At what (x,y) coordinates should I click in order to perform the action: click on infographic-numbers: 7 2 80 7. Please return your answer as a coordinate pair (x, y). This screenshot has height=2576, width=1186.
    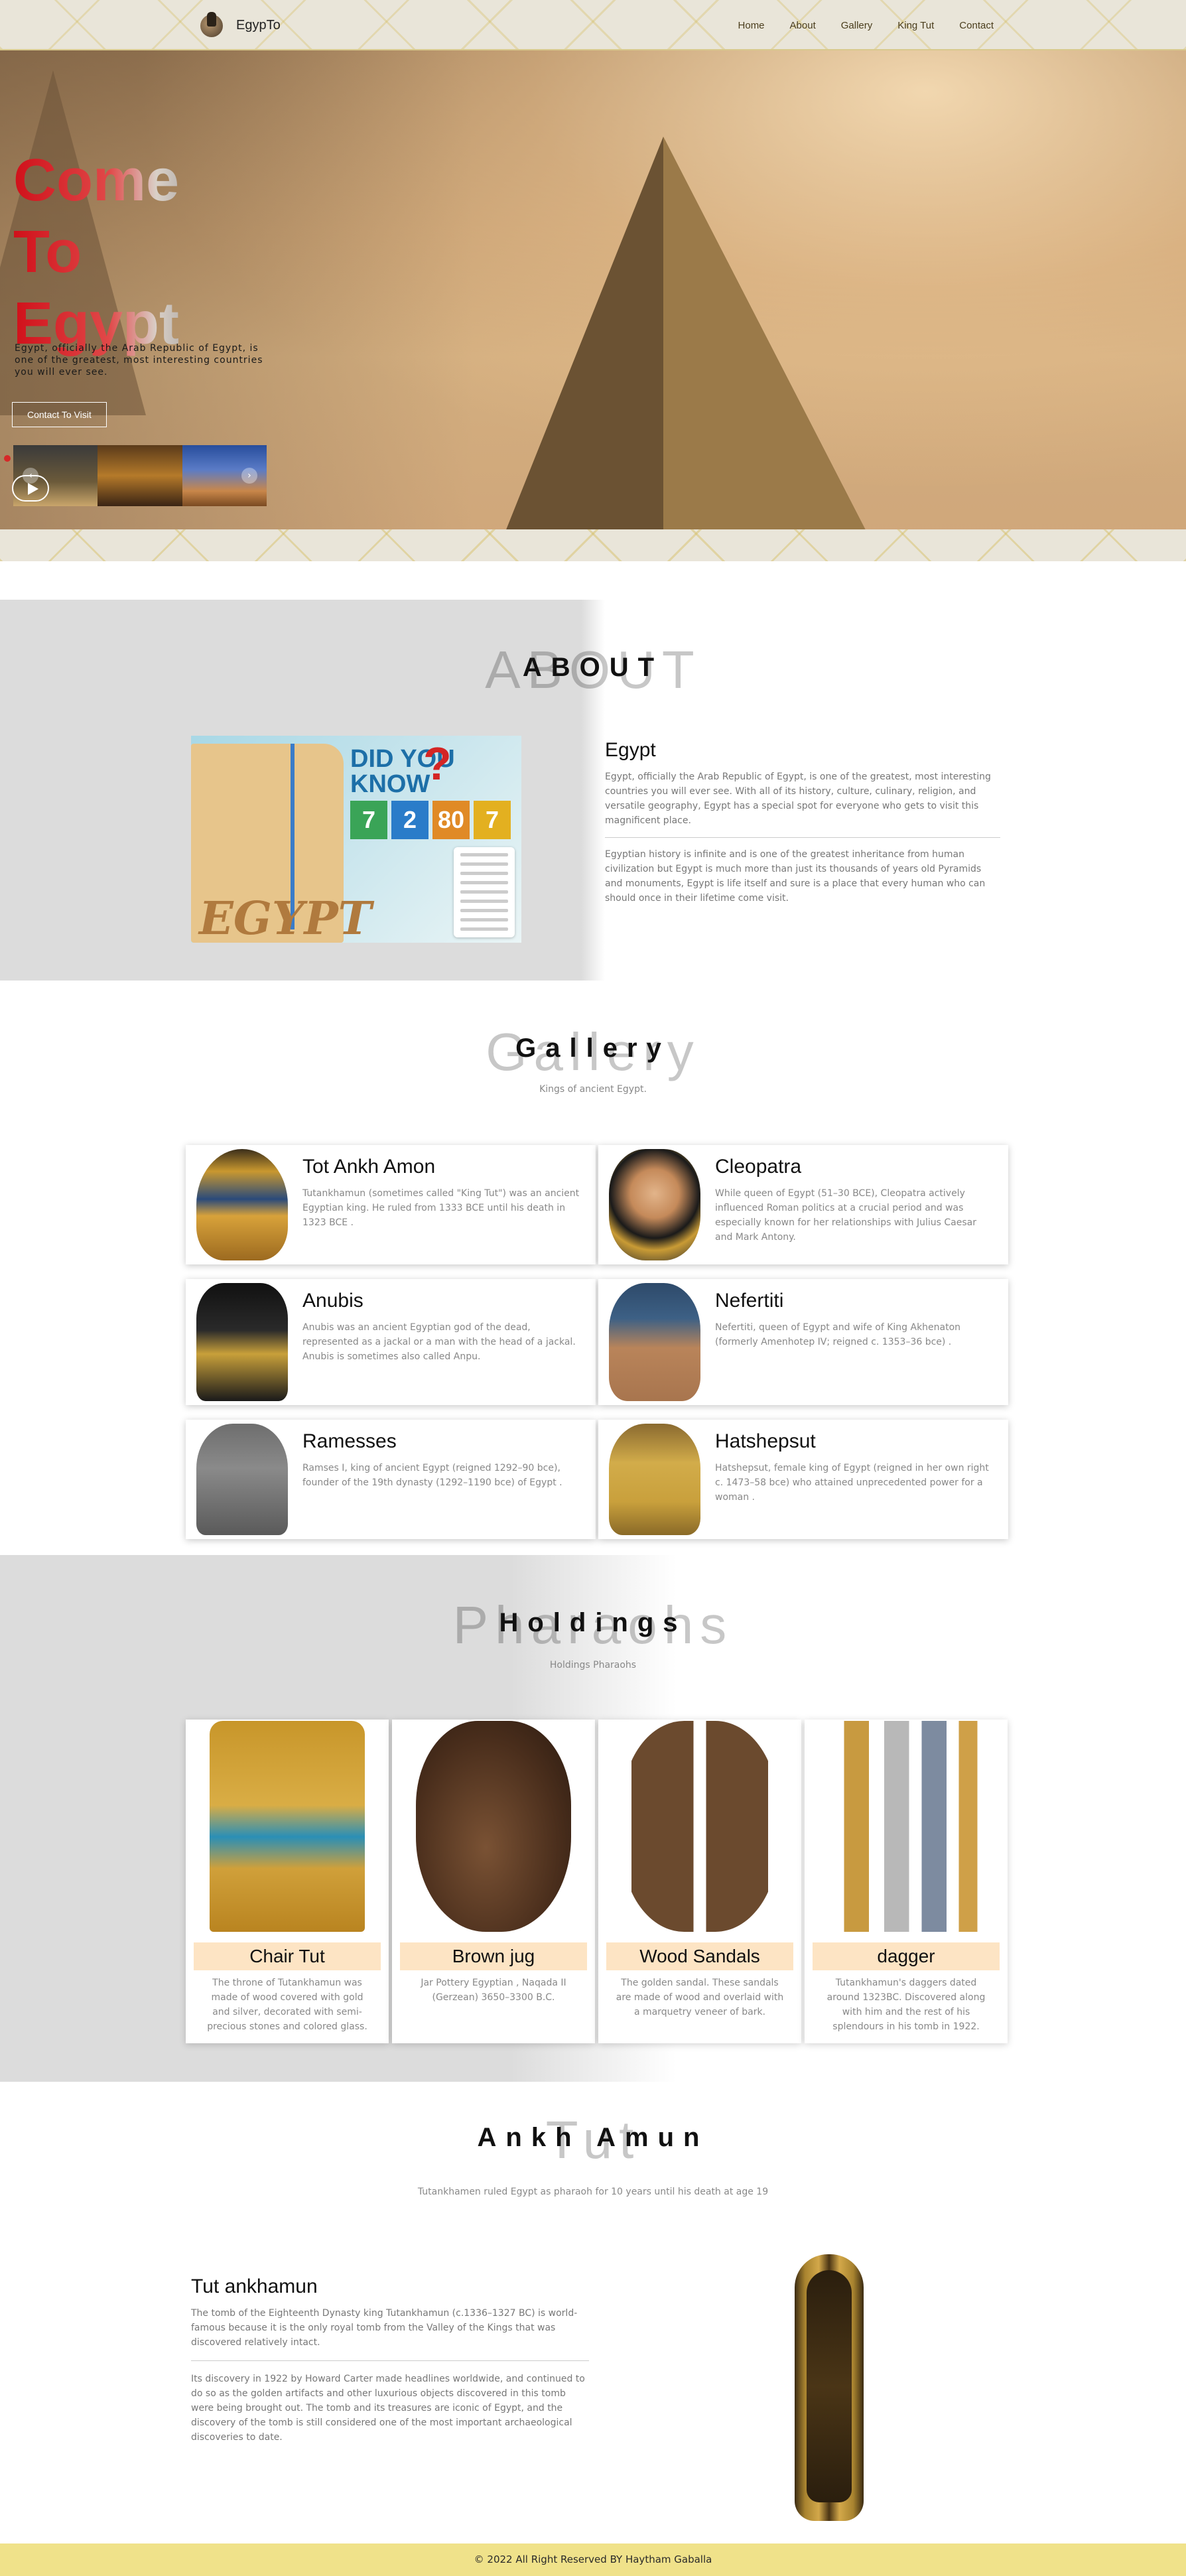
    Looking at the image, I should click on (430, 820).